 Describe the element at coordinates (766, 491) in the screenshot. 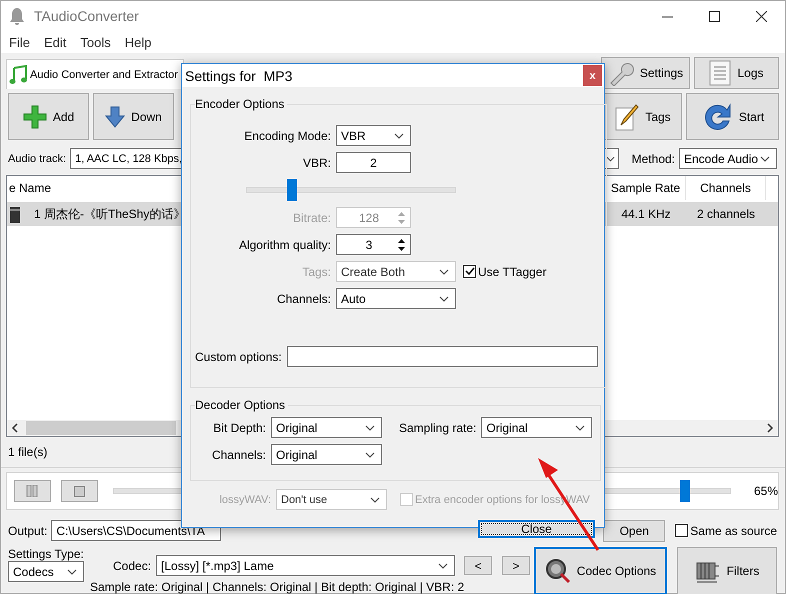

I see `volume-reading: 65%` at that location.